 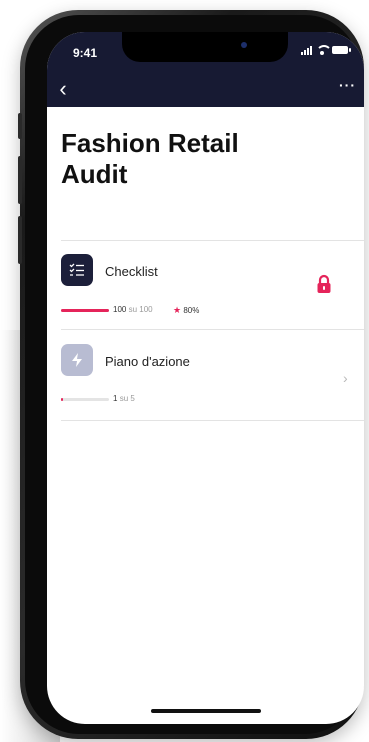 I want to click on nav-bar: 9:41 ‹ ···, so click(x=205, y=69).